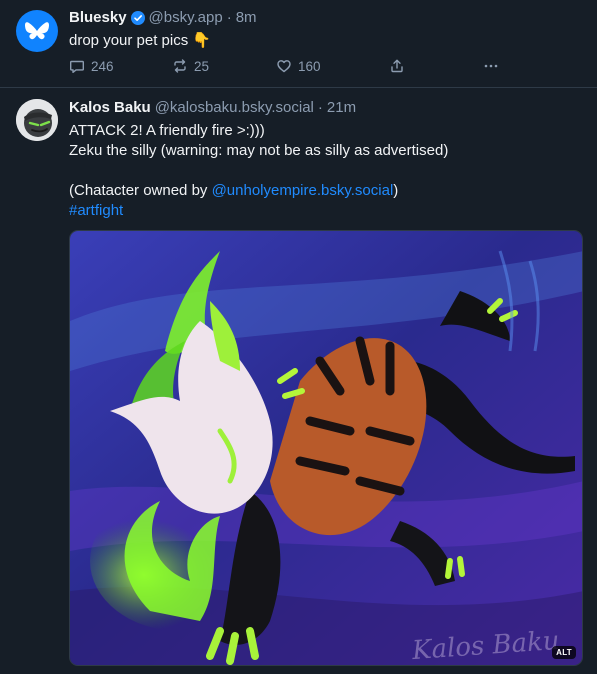  What do you see at coordinates (140, 40) in the screenshot?
I see `post-text-line: drop your pet pics 👇` at bounding box center [140, 40].